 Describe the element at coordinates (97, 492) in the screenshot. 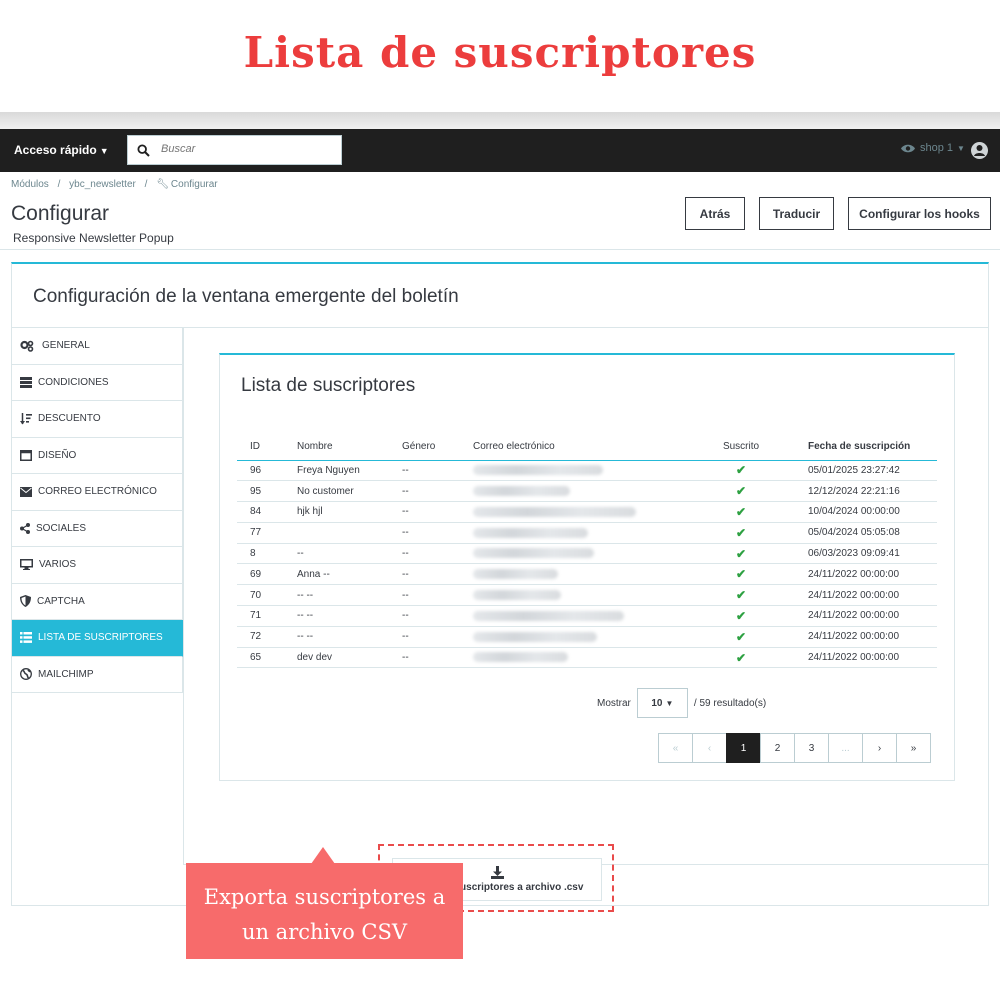

I see `sidebar-item-email: CORREO ELECTRÓNICO` at that location.